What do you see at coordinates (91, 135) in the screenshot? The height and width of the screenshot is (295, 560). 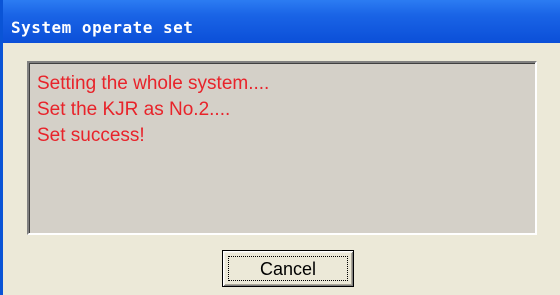 I see `message-line: Set success!` at bounding box center [91, 135].